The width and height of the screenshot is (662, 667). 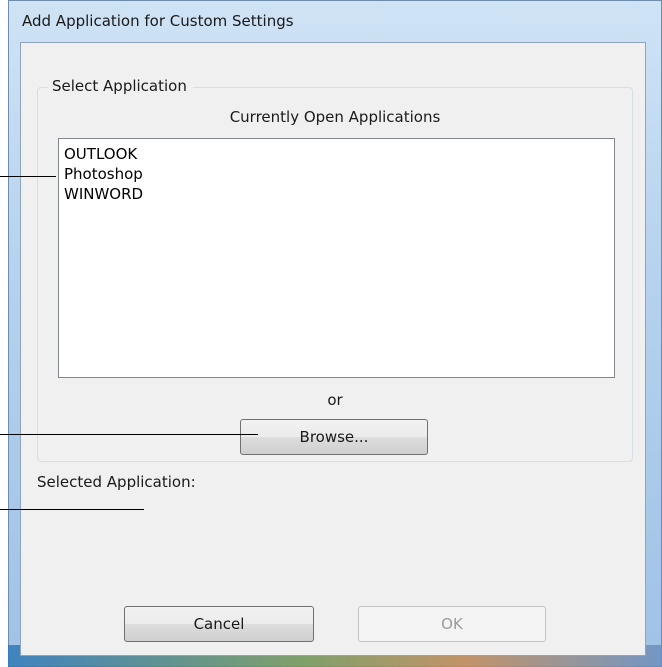 What do you see at coordinates (335, 117) in the screenshot?
I see `list-caption: Currently Open Applications` at bounding box center [335, 117].